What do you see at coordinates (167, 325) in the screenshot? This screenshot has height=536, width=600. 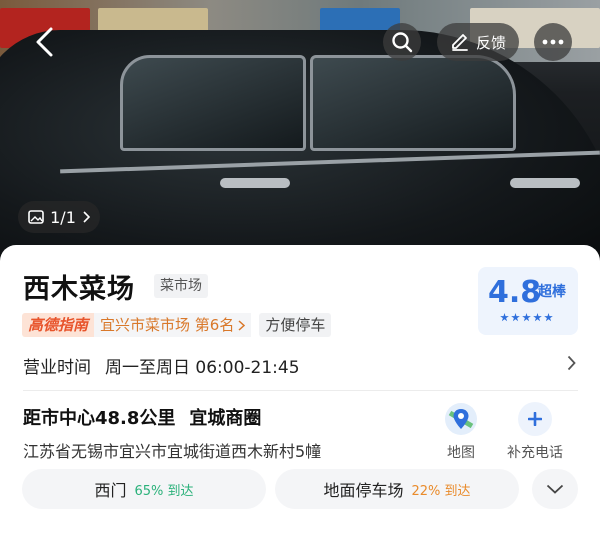 I see `rank-text: 宜兴市菜市场 第6名` at bounding box center [167, 325].